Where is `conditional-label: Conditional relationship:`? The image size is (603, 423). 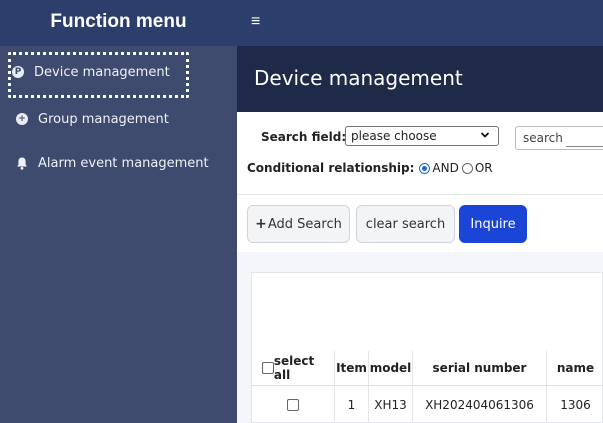 conditional-label: Conditional relationship: is located at coordinates (331, 168).